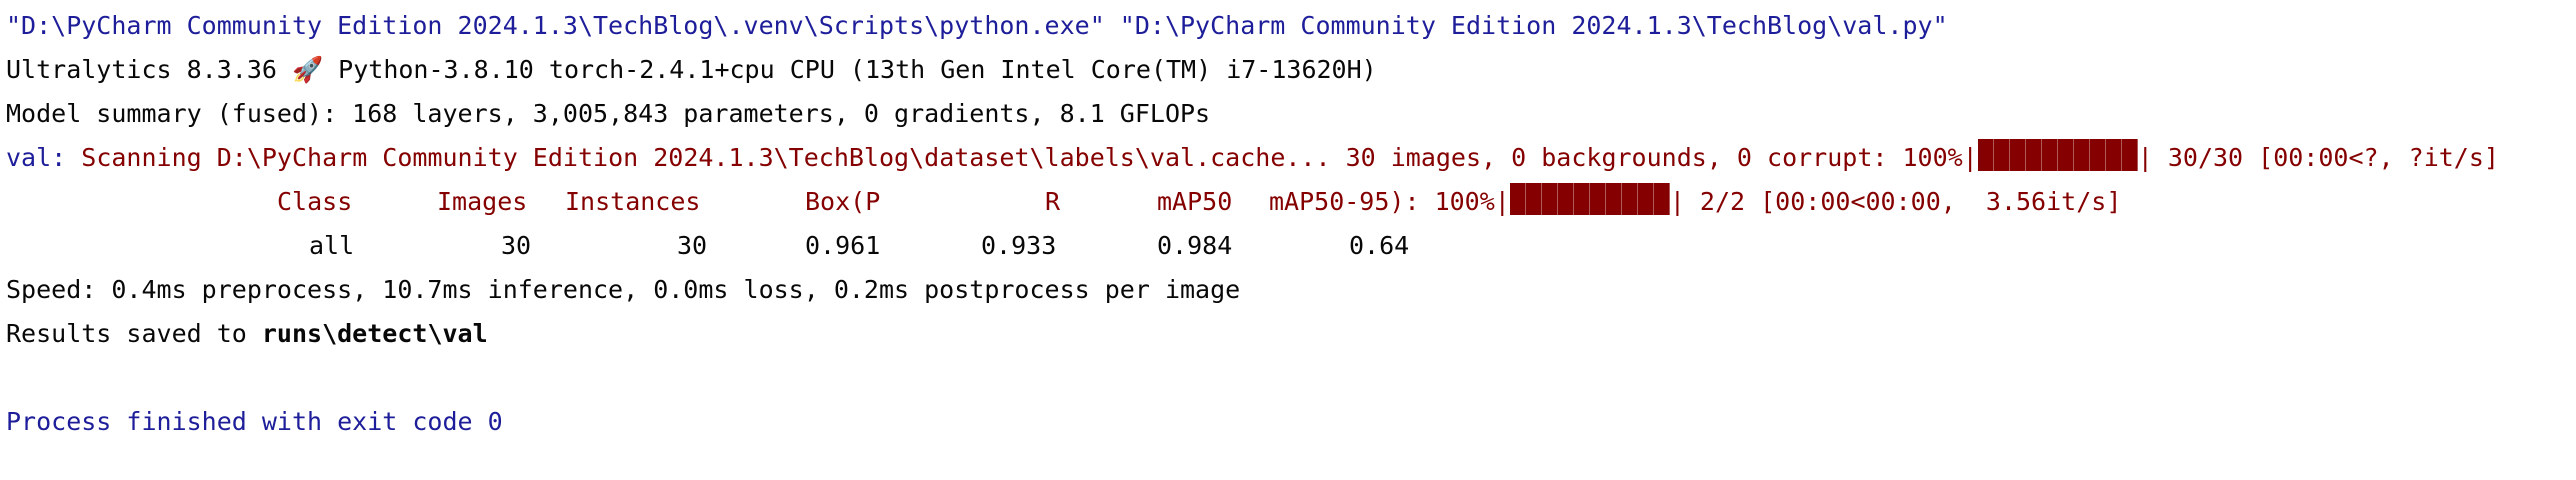 The height and width of the screenshot is (480, 2576). I want to click on scan-progress-bar, so click(2057, 155).